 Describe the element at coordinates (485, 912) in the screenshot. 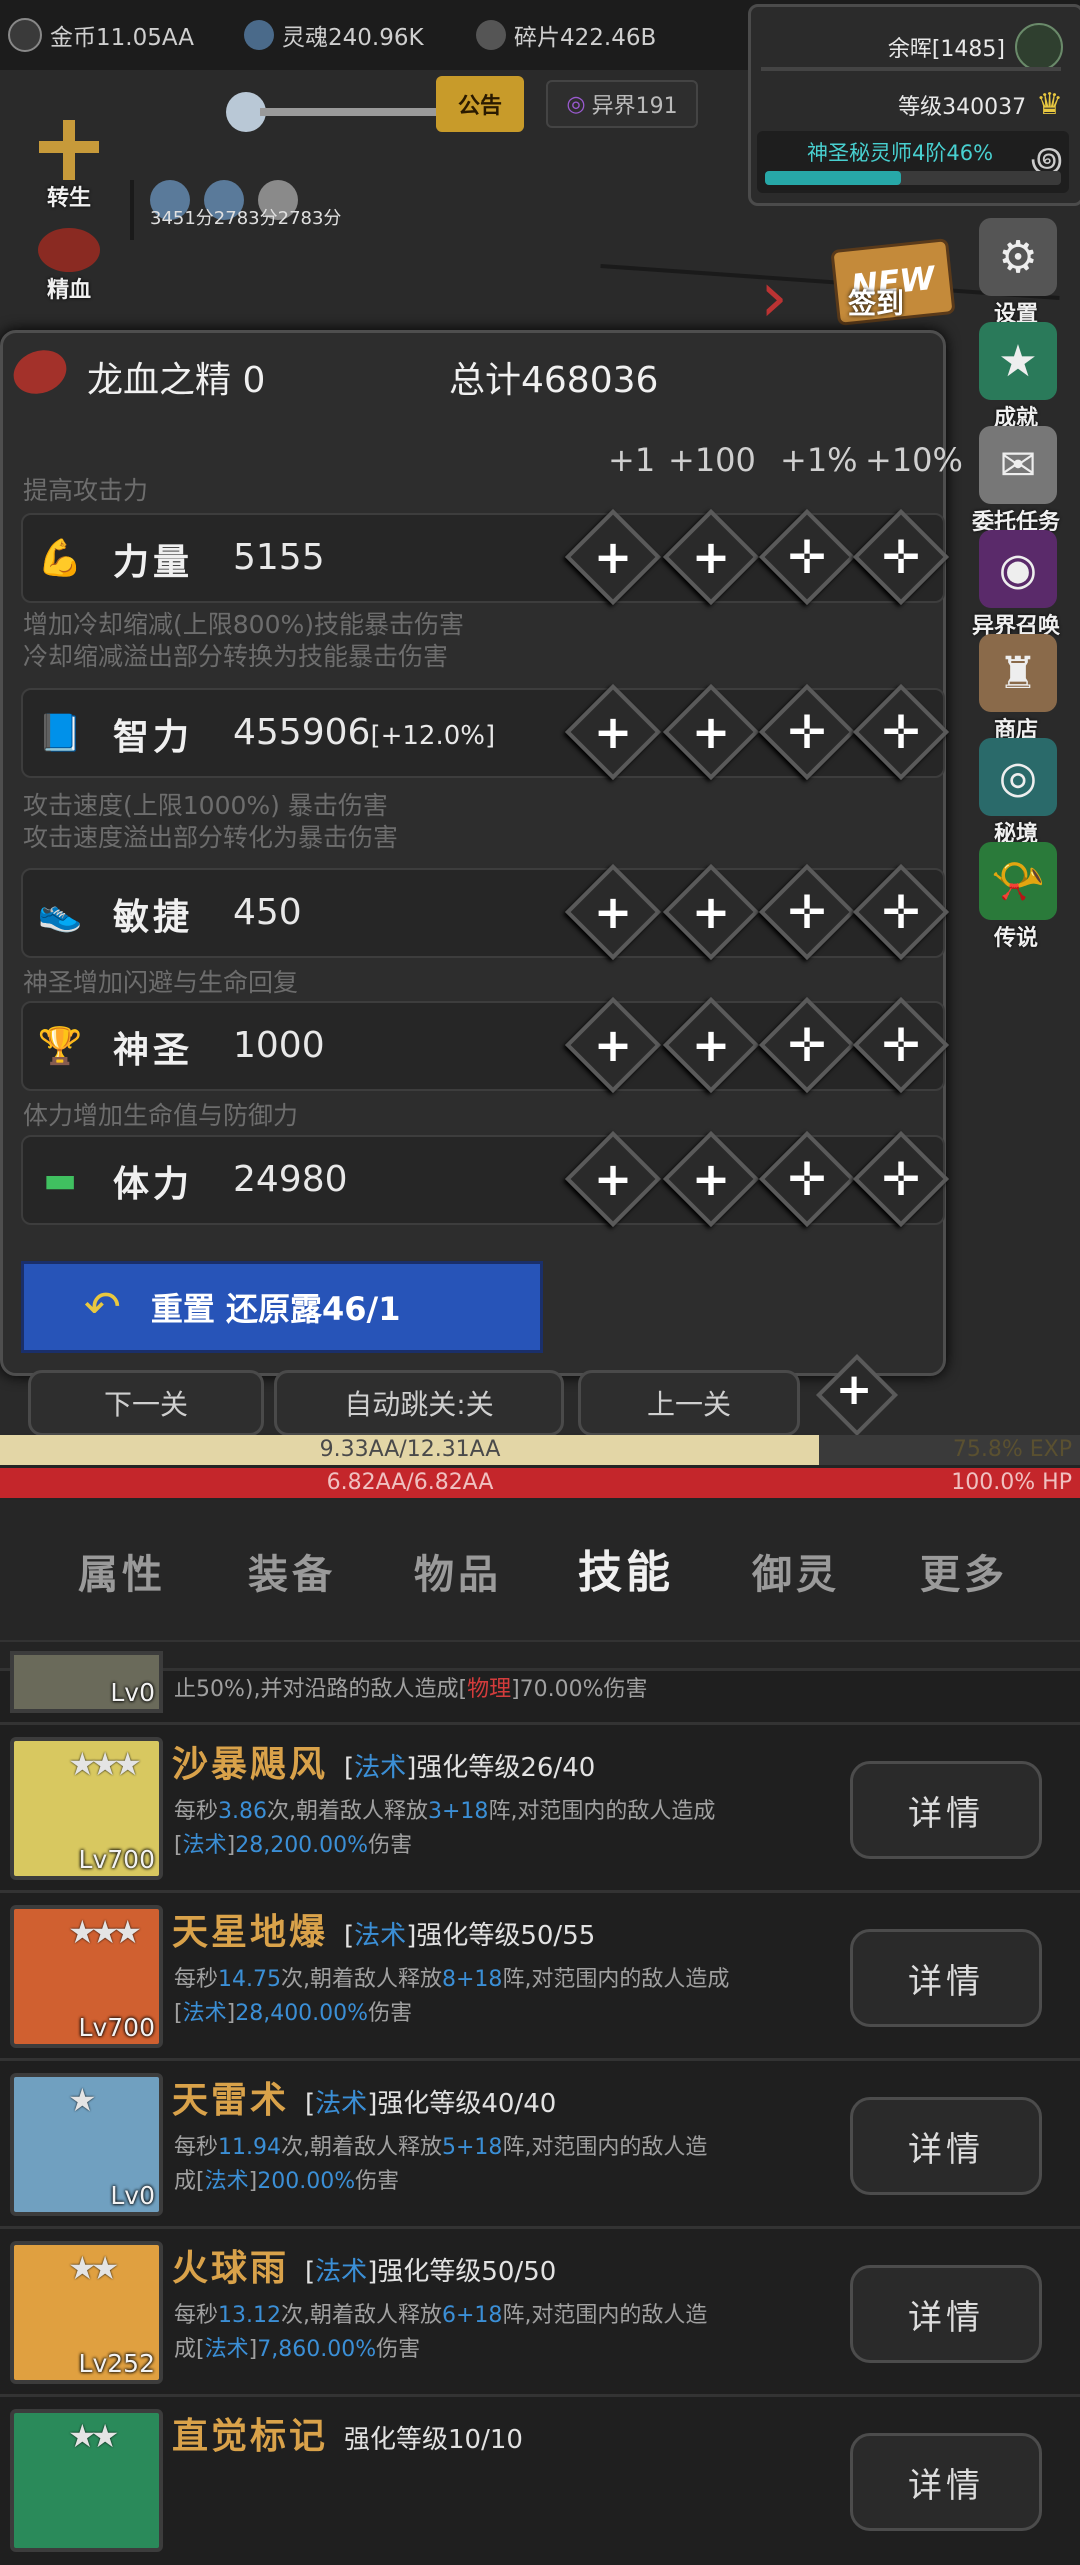

I see `attribute-row-2: 👟 敏捷 450 + + ✛ ✛` at that location.